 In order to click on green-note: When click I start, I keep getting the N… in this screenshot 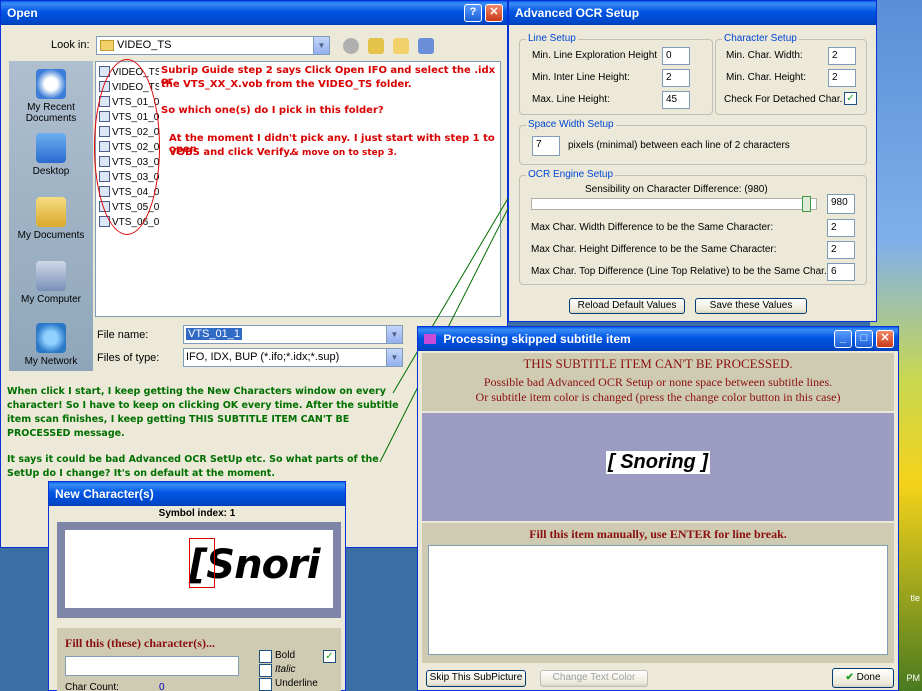, I will do `click(203, 432)`.